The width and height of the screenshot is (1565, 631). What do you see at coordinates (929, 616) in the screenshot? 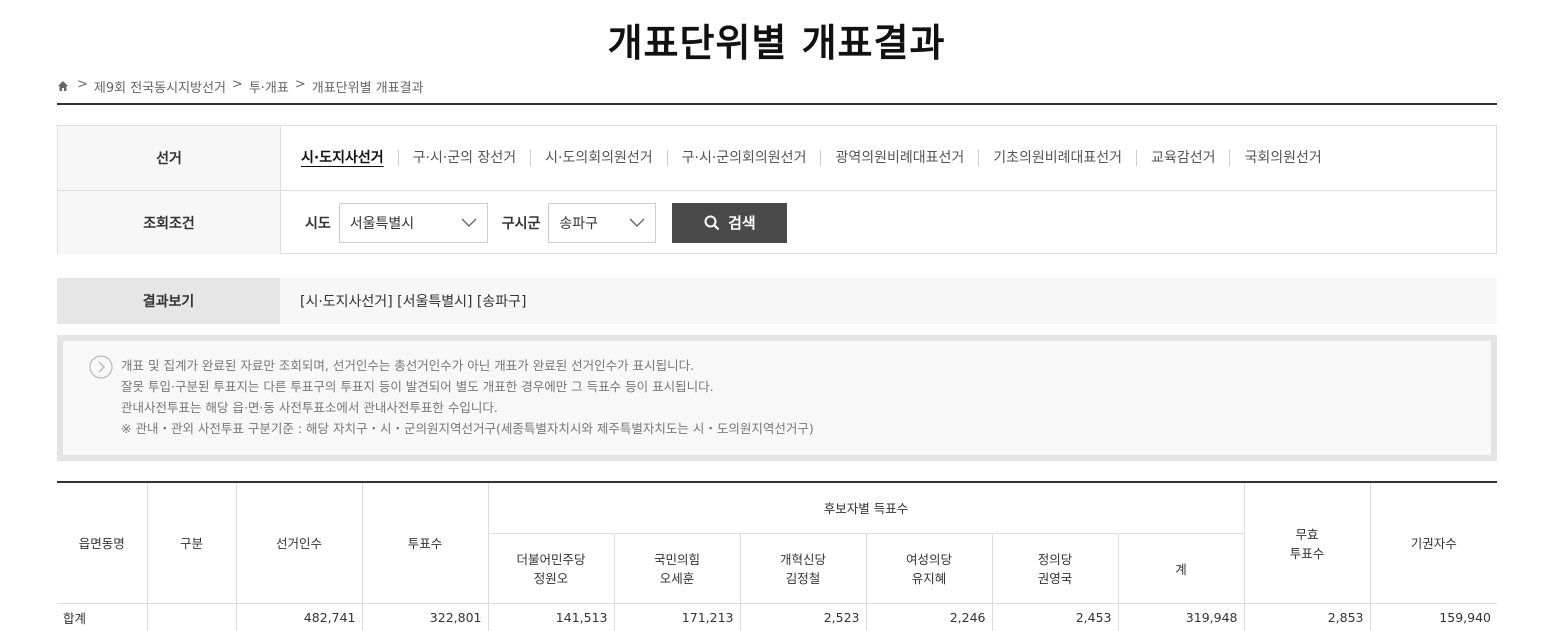
I see `cell-candidate-votes: 2,246` at bounding box center [929, 616].